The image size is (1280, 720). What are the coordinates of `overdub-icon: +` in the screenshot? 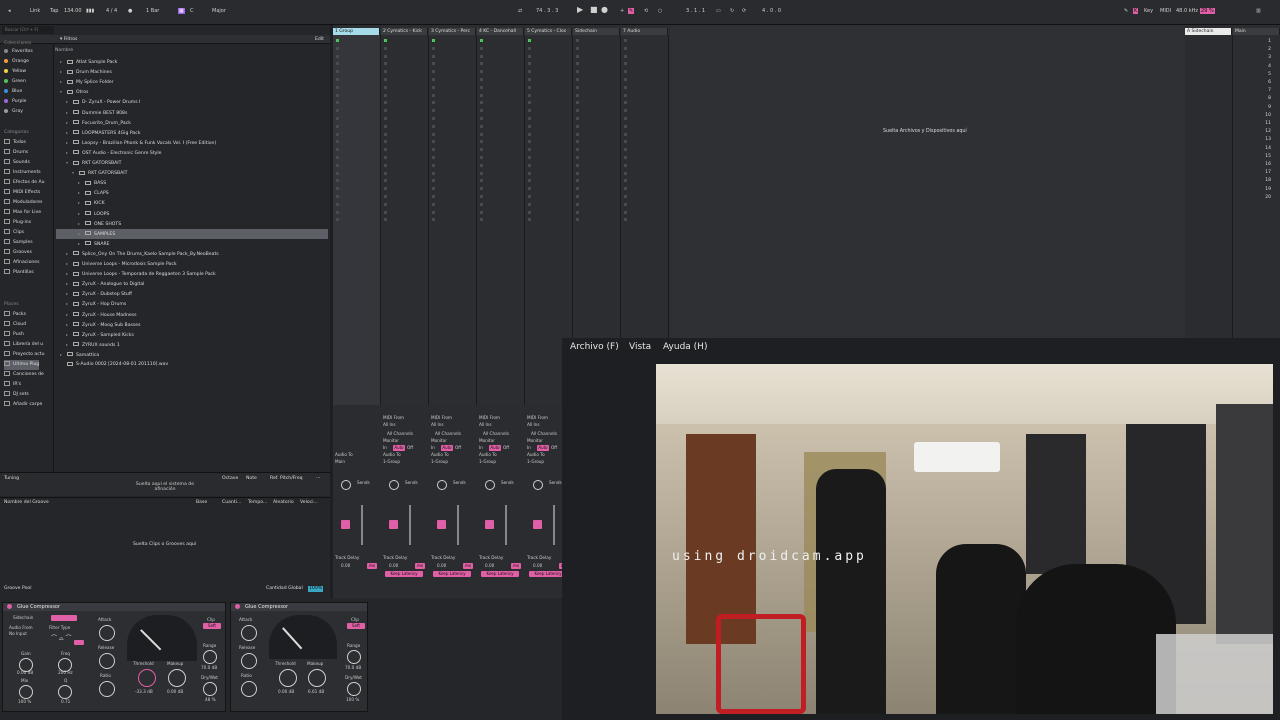 It's located at (622, 11).